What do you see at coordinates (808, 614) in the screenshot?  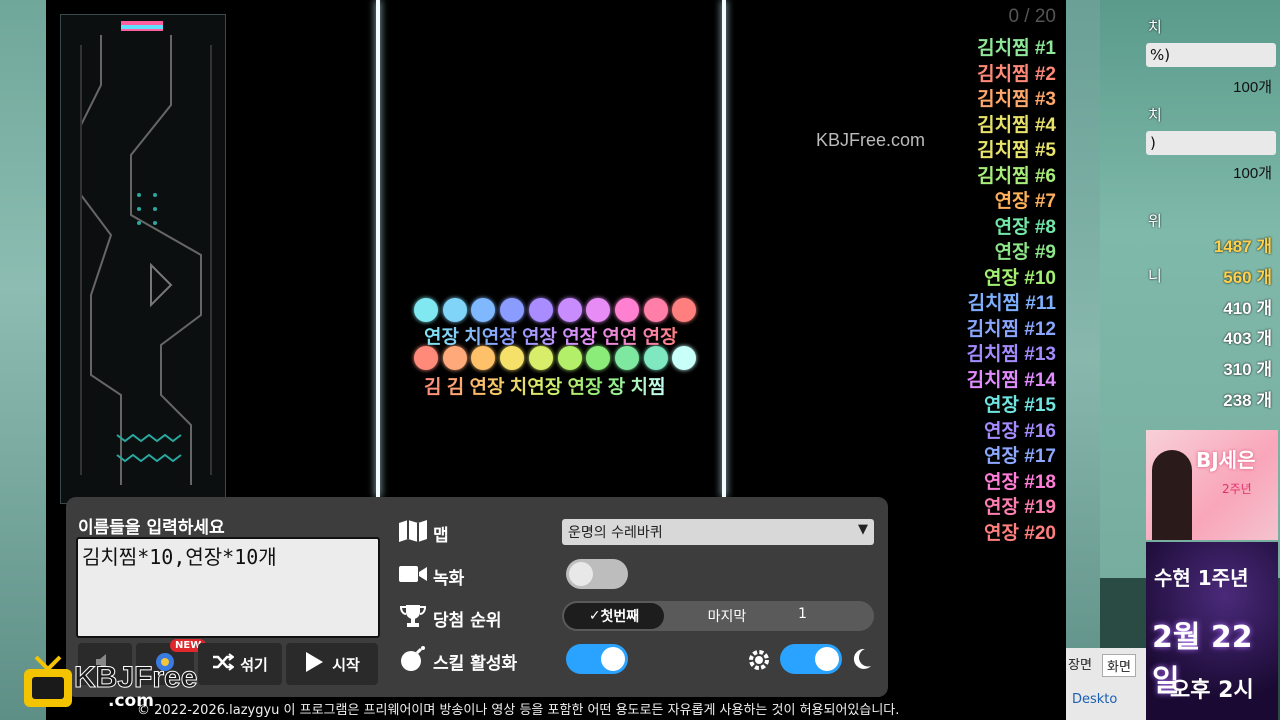 I see `rank-number-input: 1` at bounding box center [808, 614].